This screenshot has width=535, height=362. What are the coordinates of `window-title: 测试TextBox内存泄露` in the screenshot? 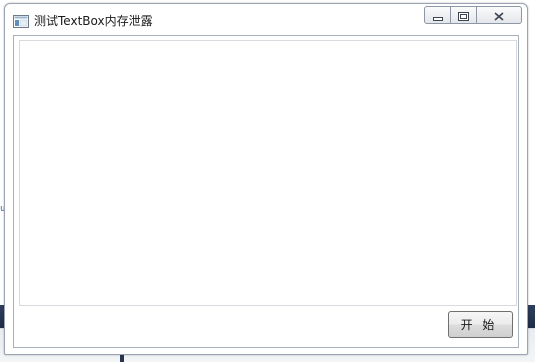 It's located at (93, 21).